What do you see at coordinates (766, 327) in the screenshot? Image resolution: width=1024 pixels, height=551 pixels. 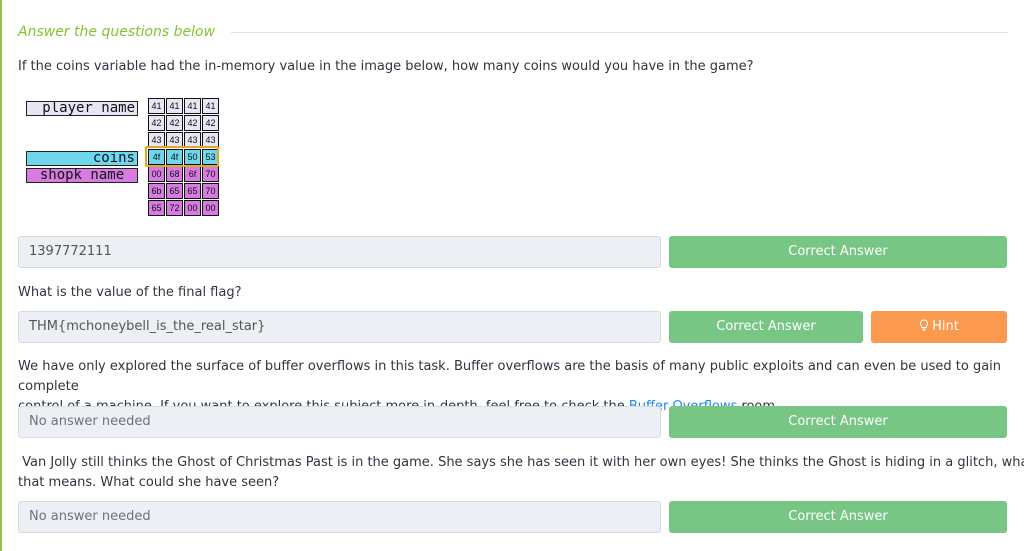 I see `correct-answer-button-2: Correct Answer` at bounding box center [766, 327].